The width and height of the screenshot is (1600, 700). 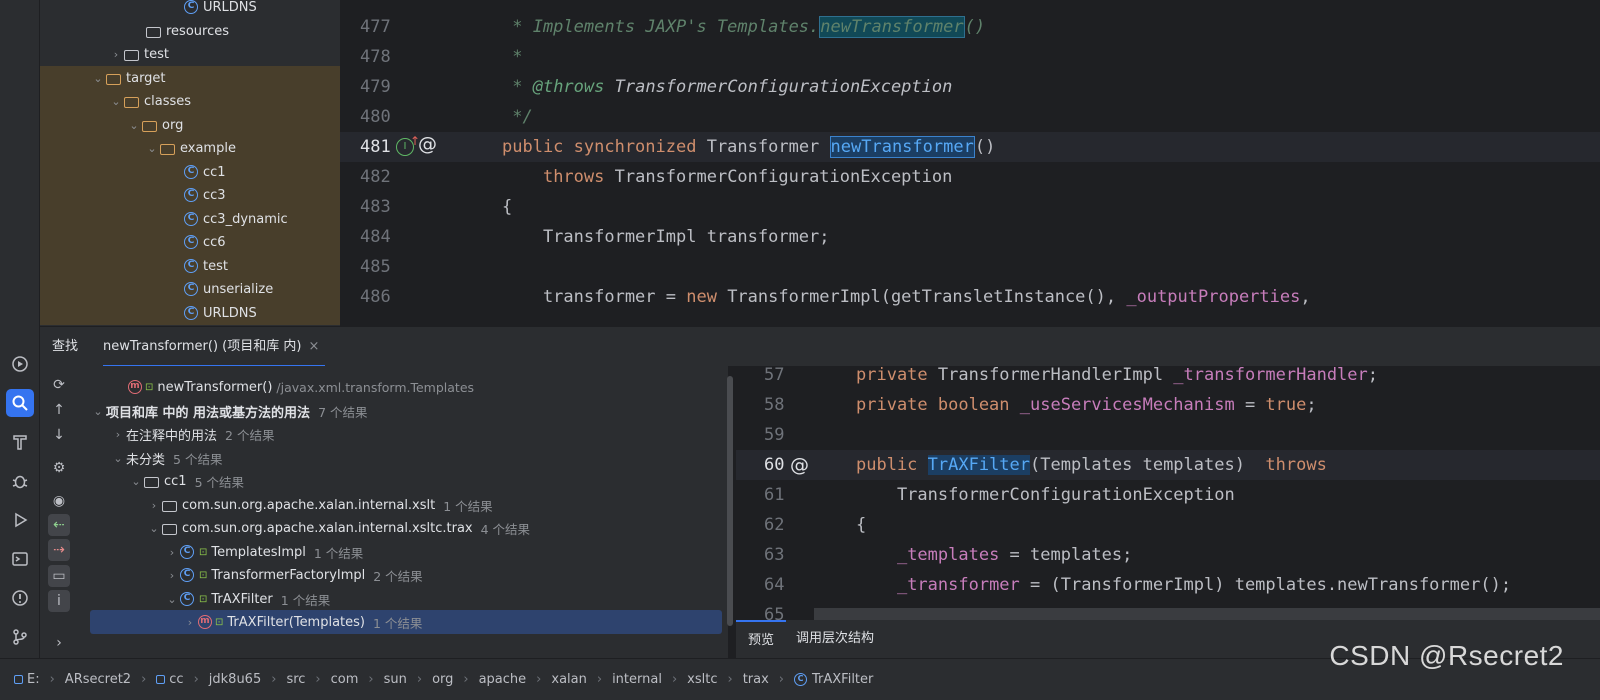 What do you see at coordinates (190, 266) in the screenshot?
I see `tree-item-test-class: C test` at bounding box center [190, 266].